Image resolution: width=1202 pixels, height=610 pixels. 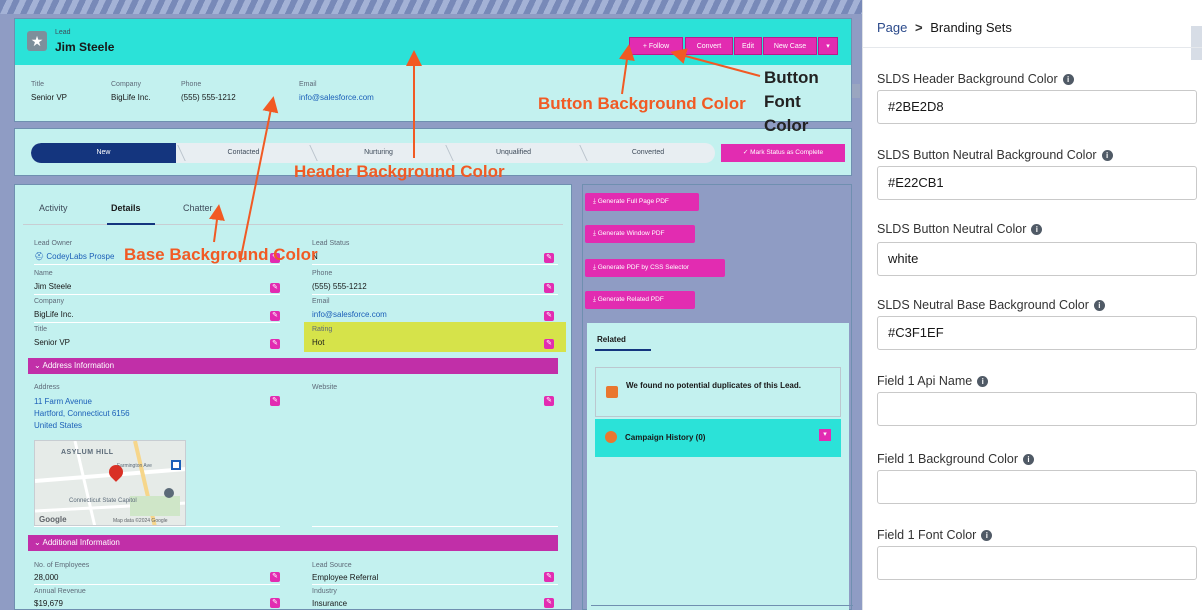 I want to click on address-line-2: Hartford, Connecticut 6156, so click(x=82, y=413).